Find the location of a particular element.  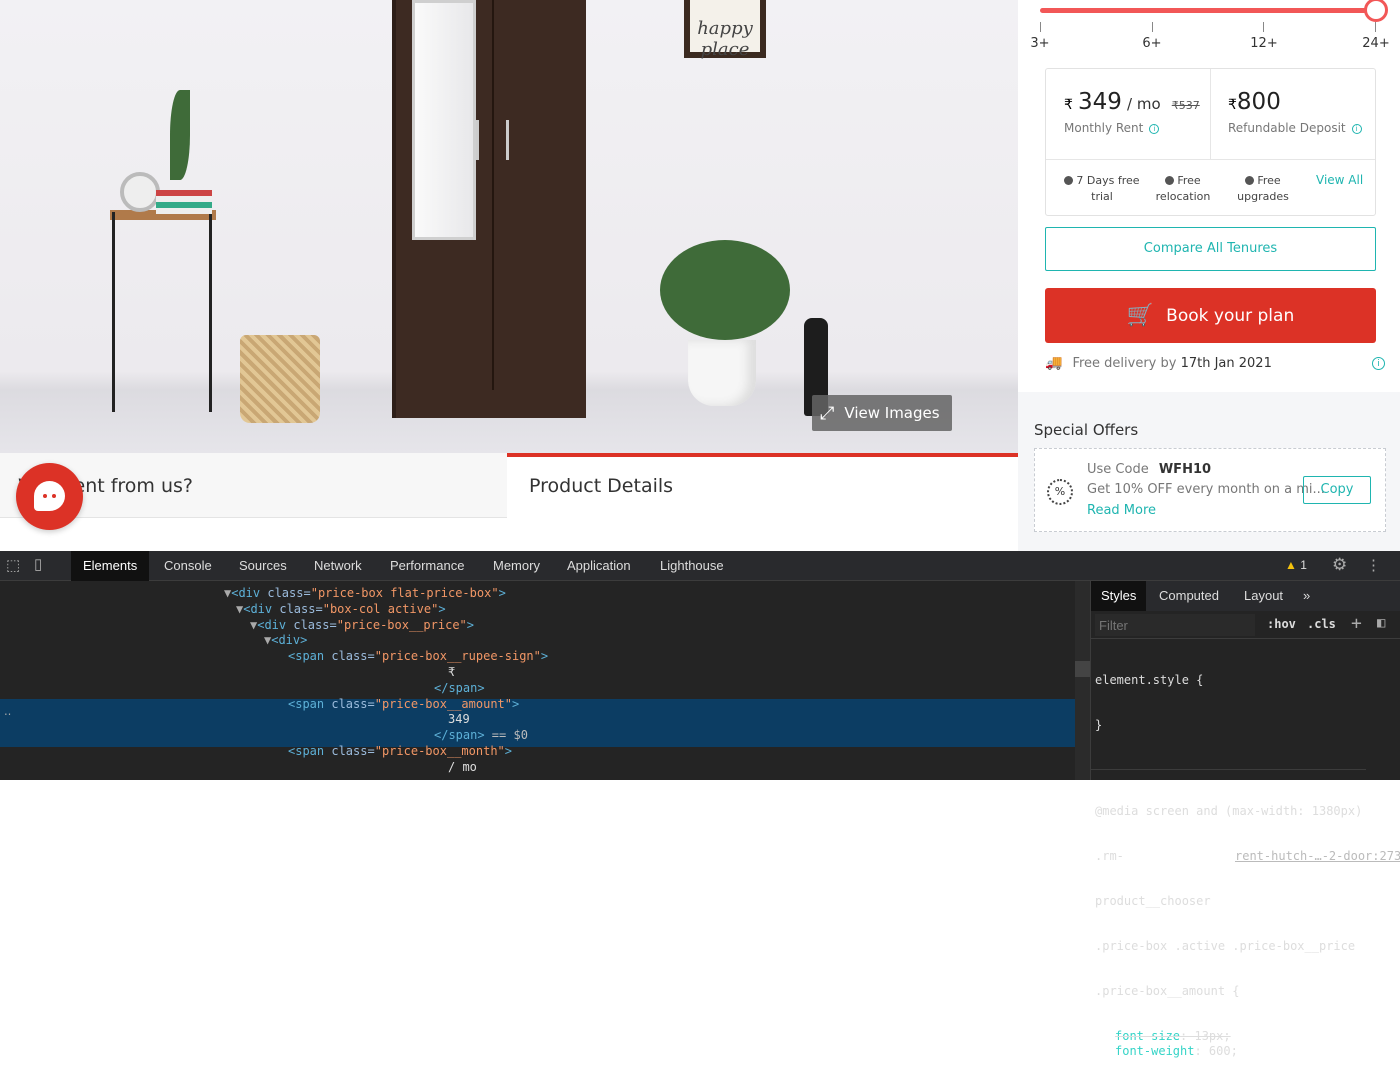

dom-node: ▼<div class="price-box__price"> is located at coordinates (274, 626).